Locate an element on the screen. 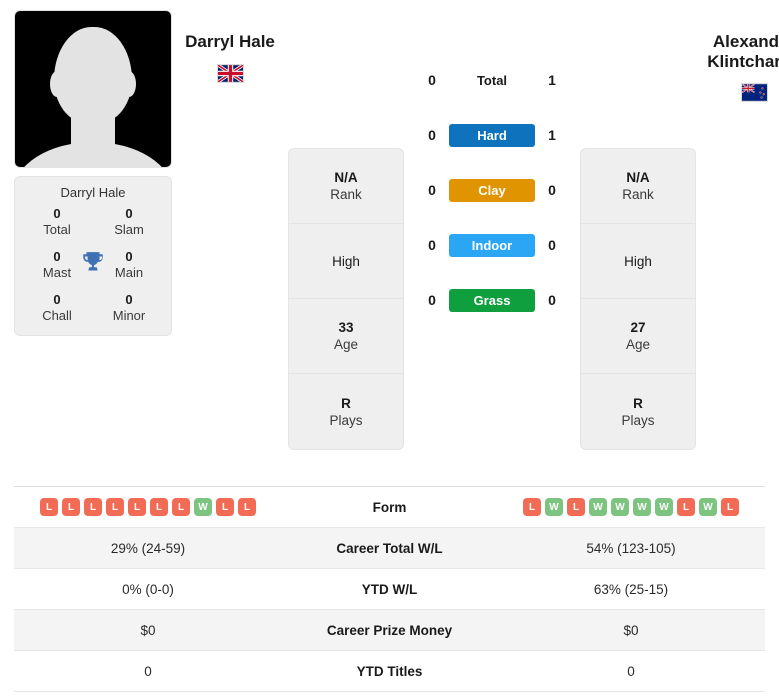 This screenshot has height=699, width=779. value: High is located at coordinates (346, 261).